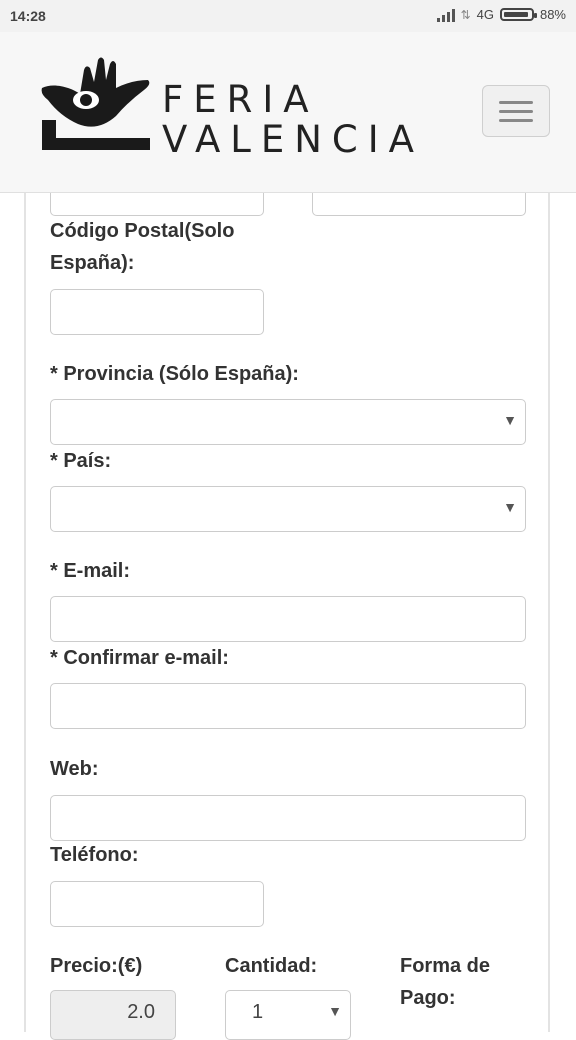  I want to click on status-indicators: ⇅ 4G 88%, so click(501, 14).